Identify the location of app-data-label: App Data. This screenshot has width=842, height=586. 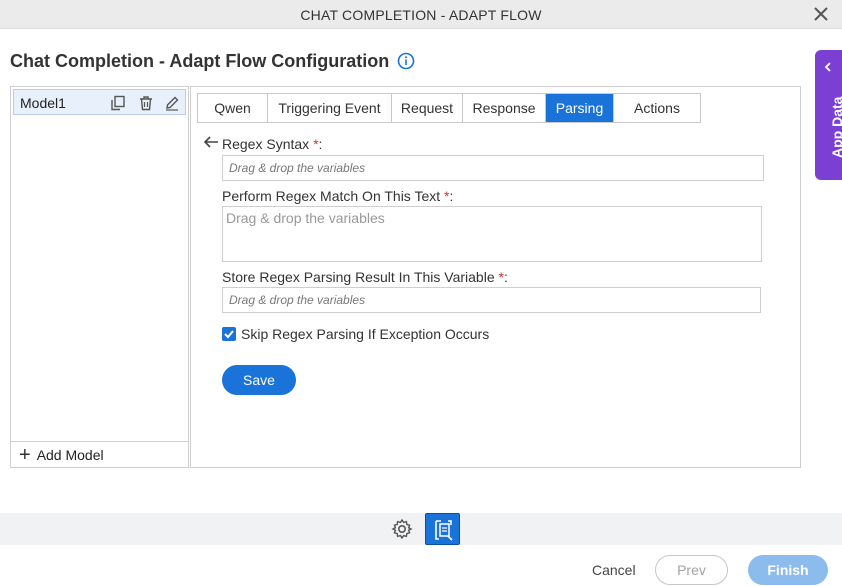
(835, 127).